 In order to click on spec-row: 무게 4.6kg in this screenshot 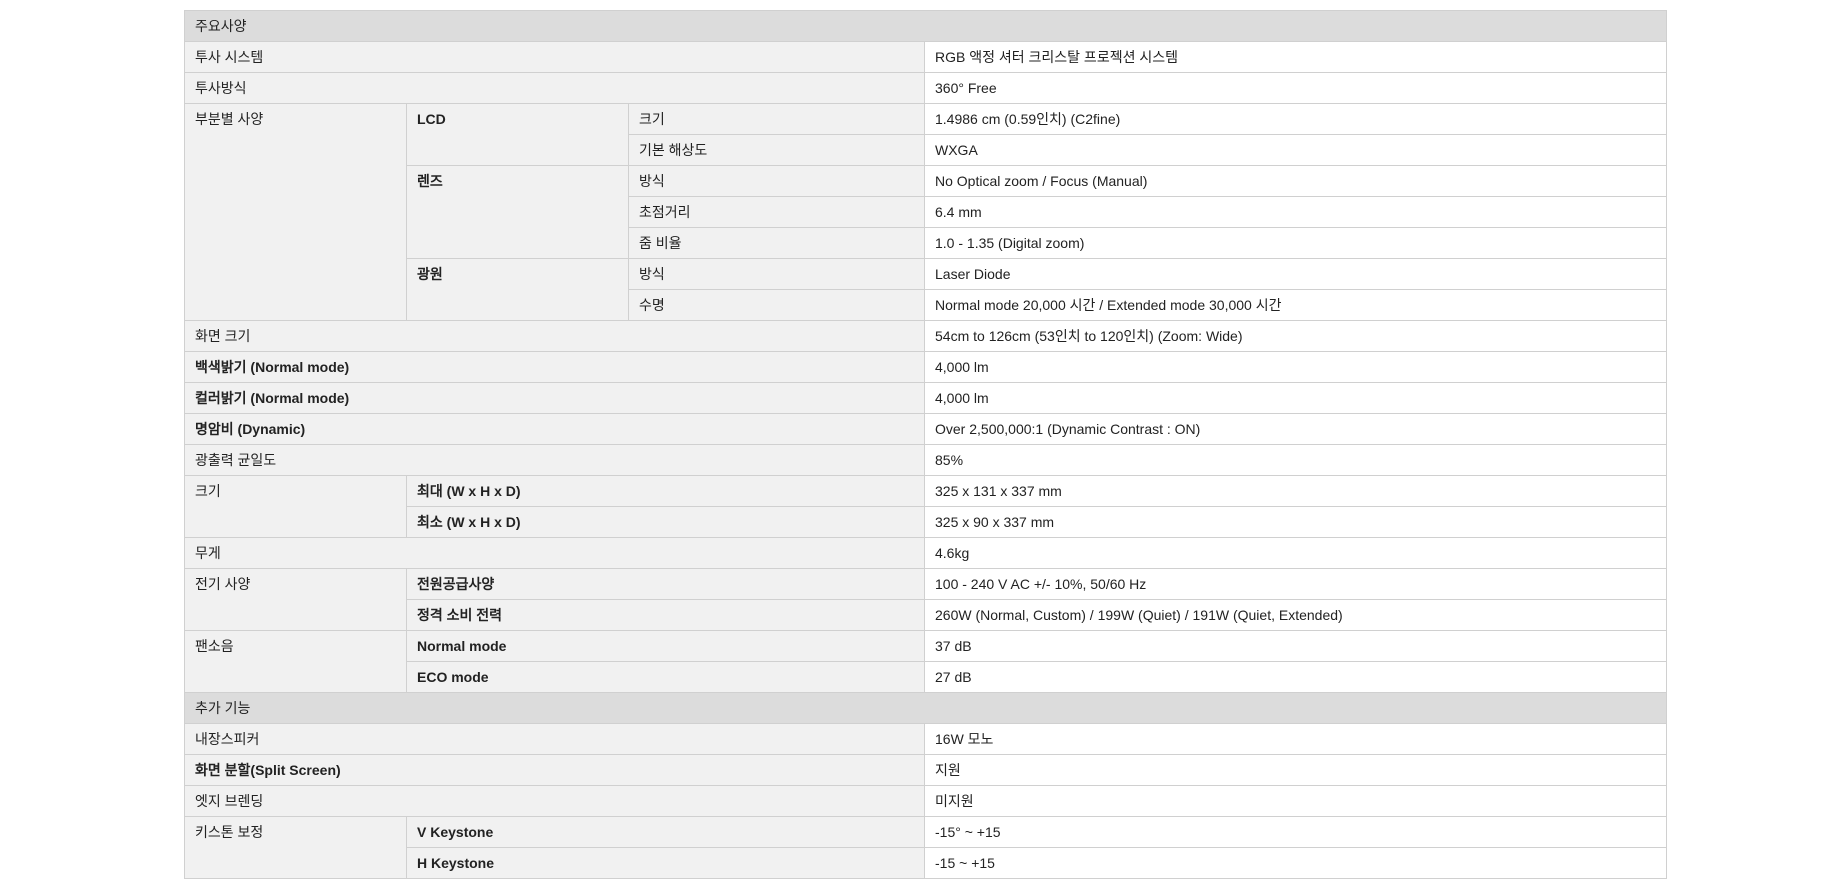, I will do `click(926, 553)`.